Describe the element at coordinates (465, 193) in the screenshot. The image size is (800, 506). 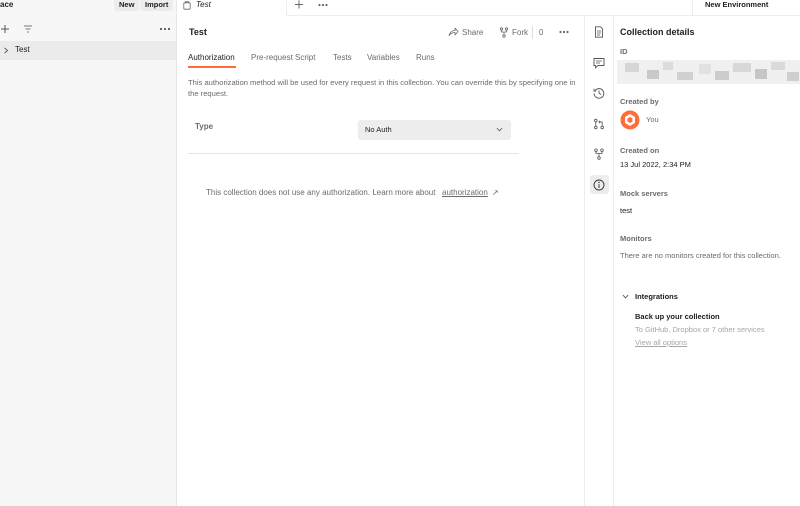
I see `authorization-docs-link: authorization` at that location.